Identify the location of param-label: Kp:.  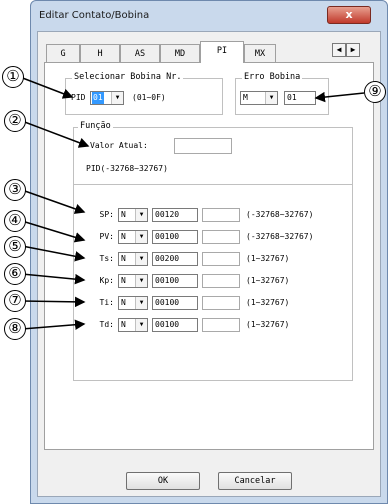
(106, 280).